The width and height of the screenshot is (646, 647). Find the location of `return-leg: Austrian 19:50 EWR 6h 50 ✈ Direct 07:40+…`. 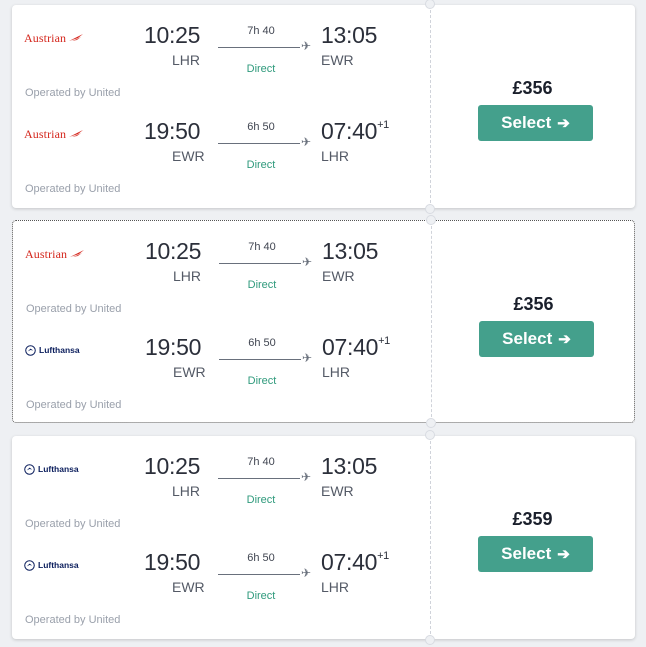

return-leg: Austrian 19:50 EWR 6h 50 ✈ Direct 07:40+… is located at coordinates (217, 149).